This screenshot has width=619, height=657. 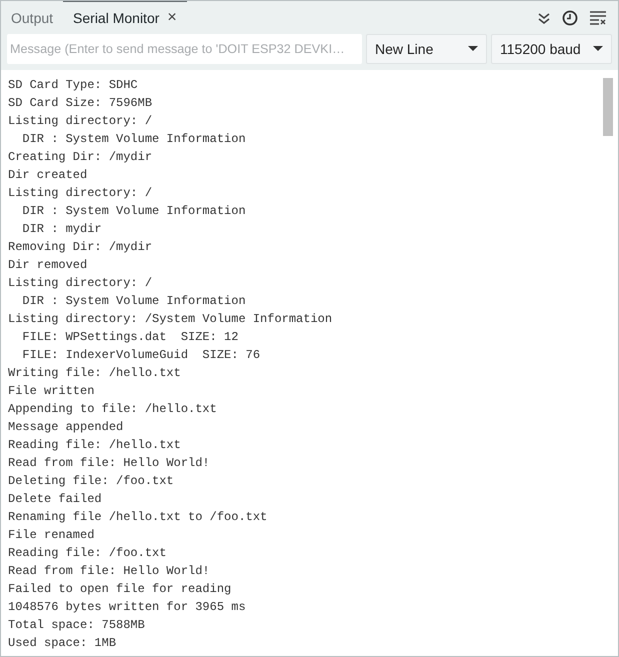 I want to click on line-ending-dropdown: New Line, so click(x=426, y=49).